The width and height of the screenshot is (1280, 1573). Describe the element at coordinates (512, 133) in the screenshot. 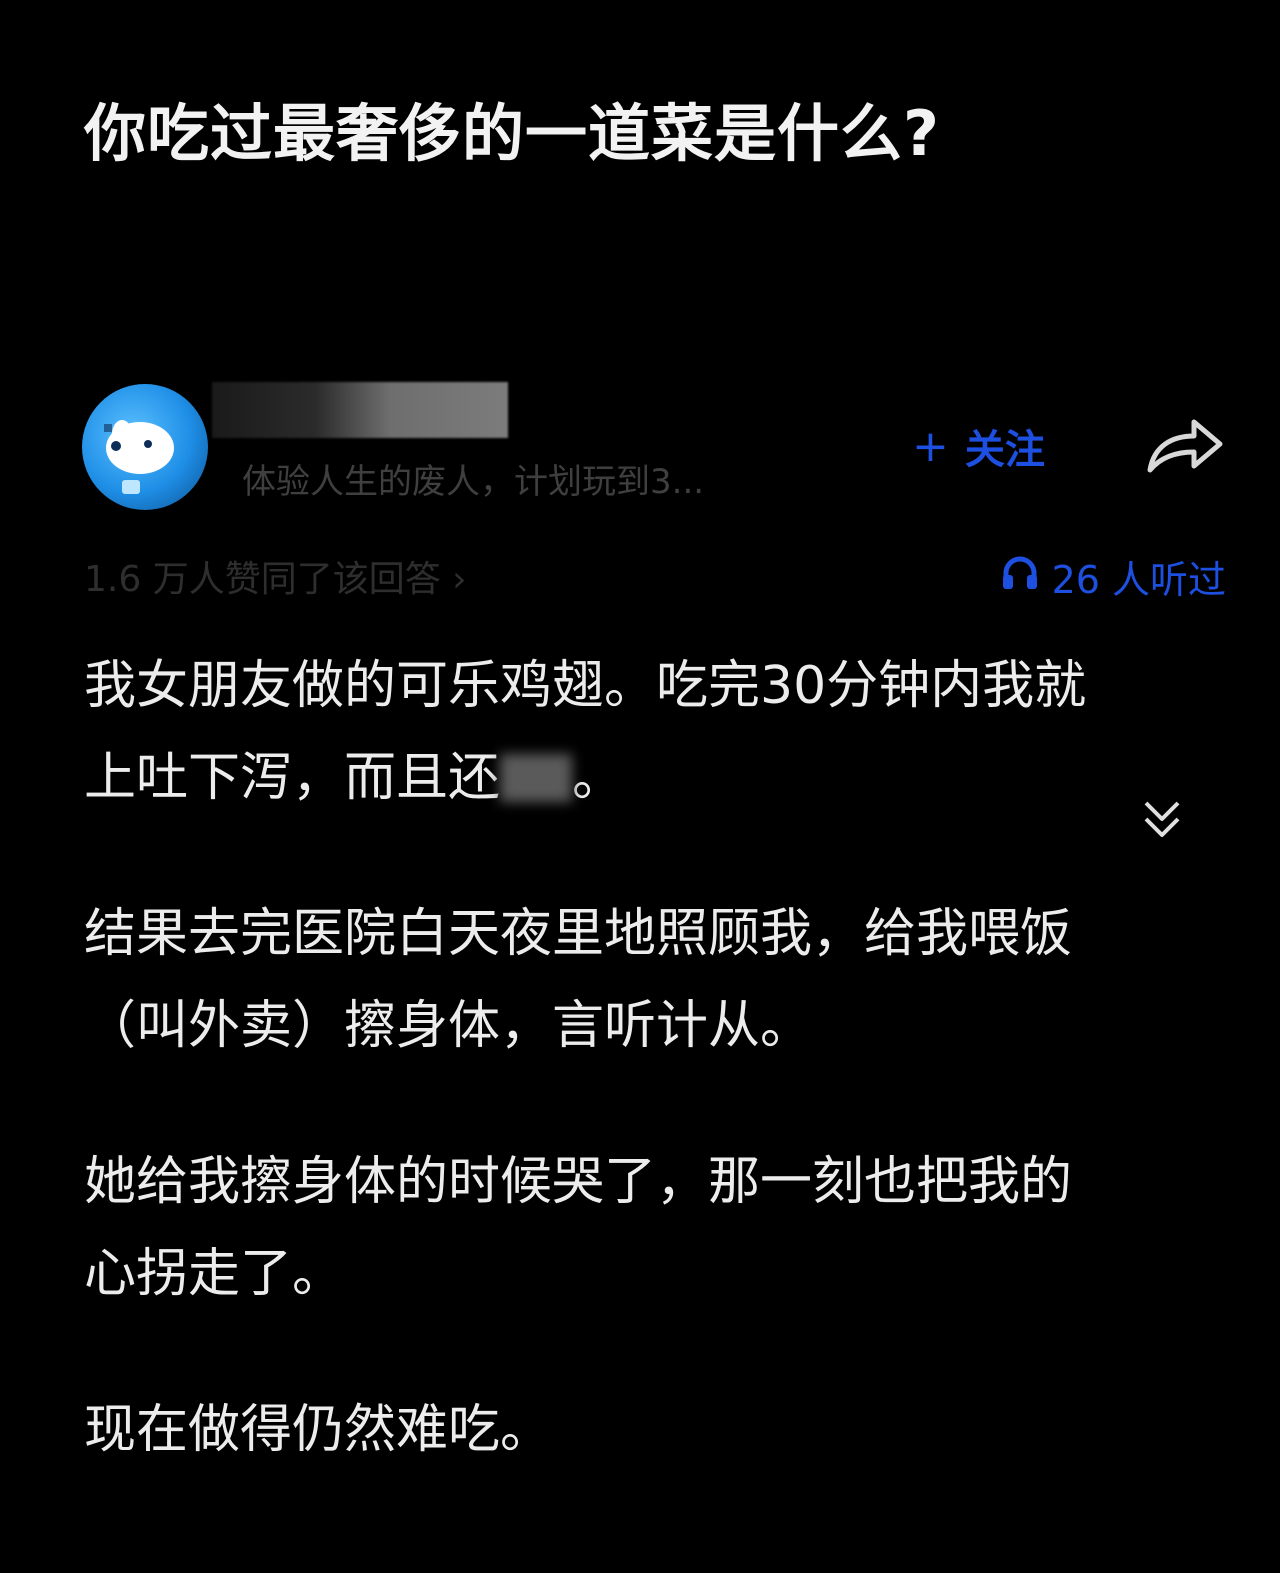

I see `question-title: 你吃过最奢侈的一道菜是什么?` at that location.